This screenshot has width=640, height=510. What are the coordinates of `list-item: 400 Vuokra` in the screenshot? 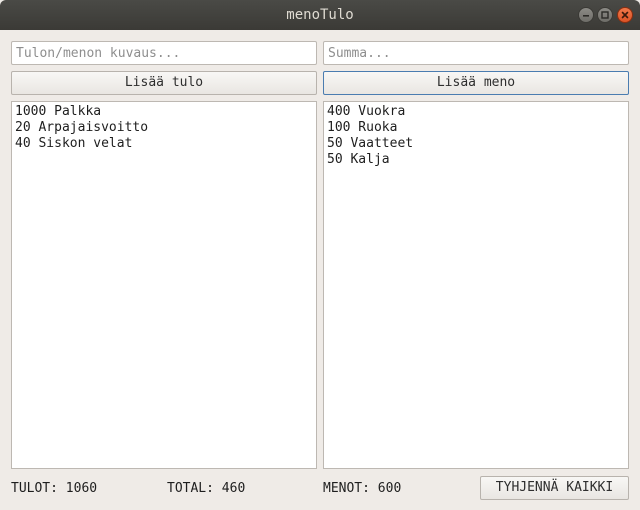 It's located at (476, 112).